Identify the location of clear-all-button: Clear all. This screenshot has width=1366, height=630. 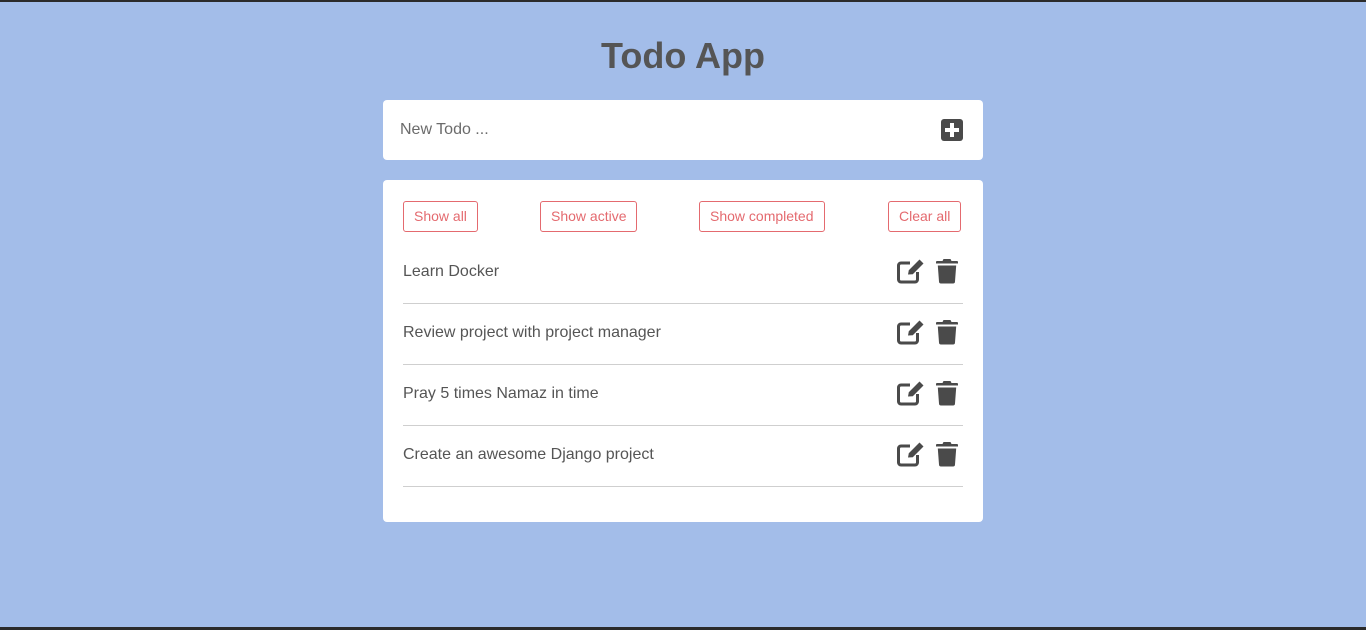
(925, 216).